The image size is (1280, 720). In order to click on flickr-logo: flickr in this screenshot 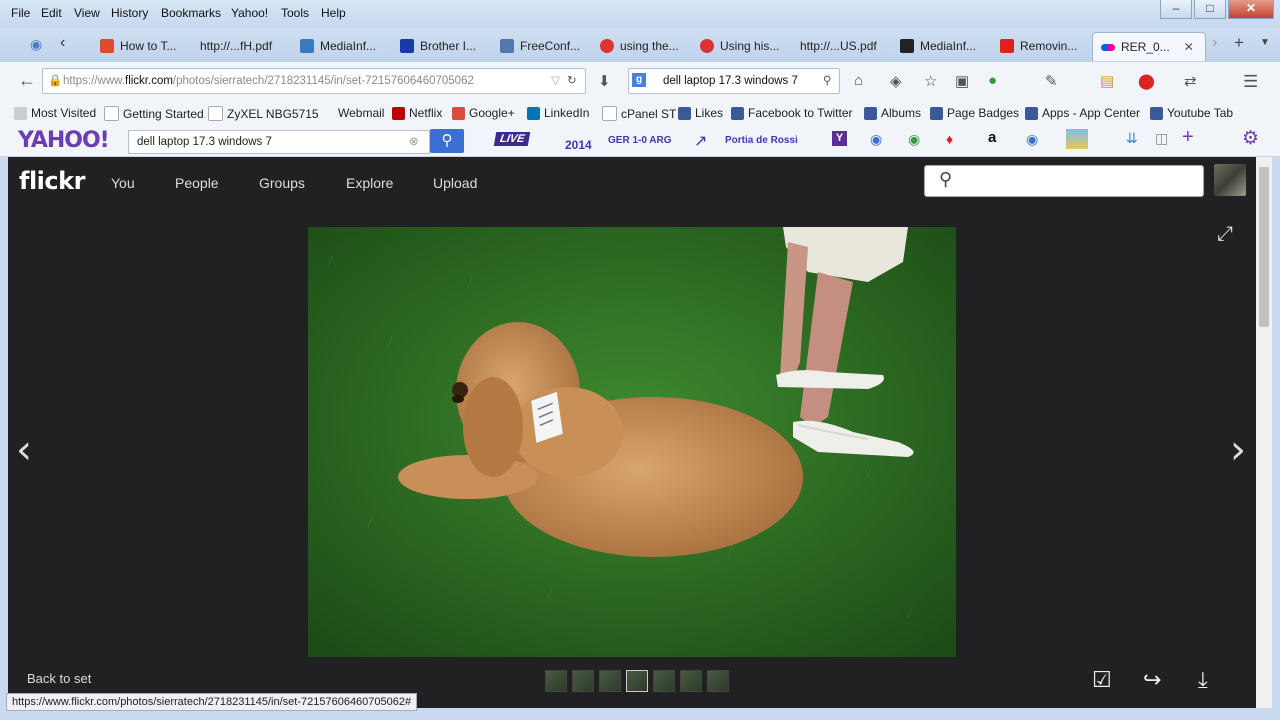, I will do `click(52, 181)`.